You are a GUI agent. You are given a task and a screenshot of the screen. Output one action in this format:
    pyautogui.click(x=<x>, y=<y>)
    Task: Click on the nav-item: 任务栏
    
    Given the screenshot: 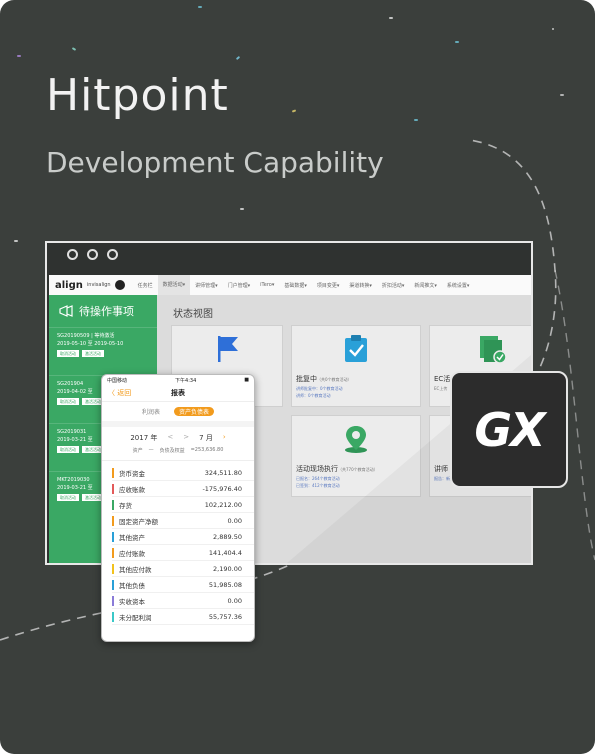 What is the action you would take?
    pyautogui.click(x=145, y=285)
    